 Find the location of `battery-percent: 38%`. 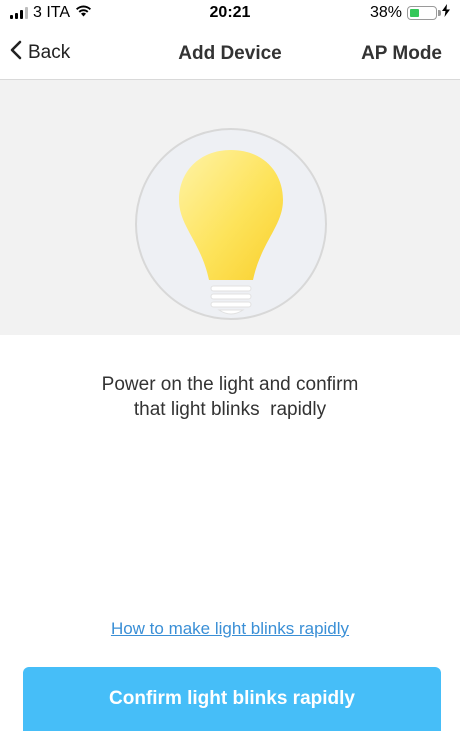

battery-percent: 38% is located at coordinates (385, 12).